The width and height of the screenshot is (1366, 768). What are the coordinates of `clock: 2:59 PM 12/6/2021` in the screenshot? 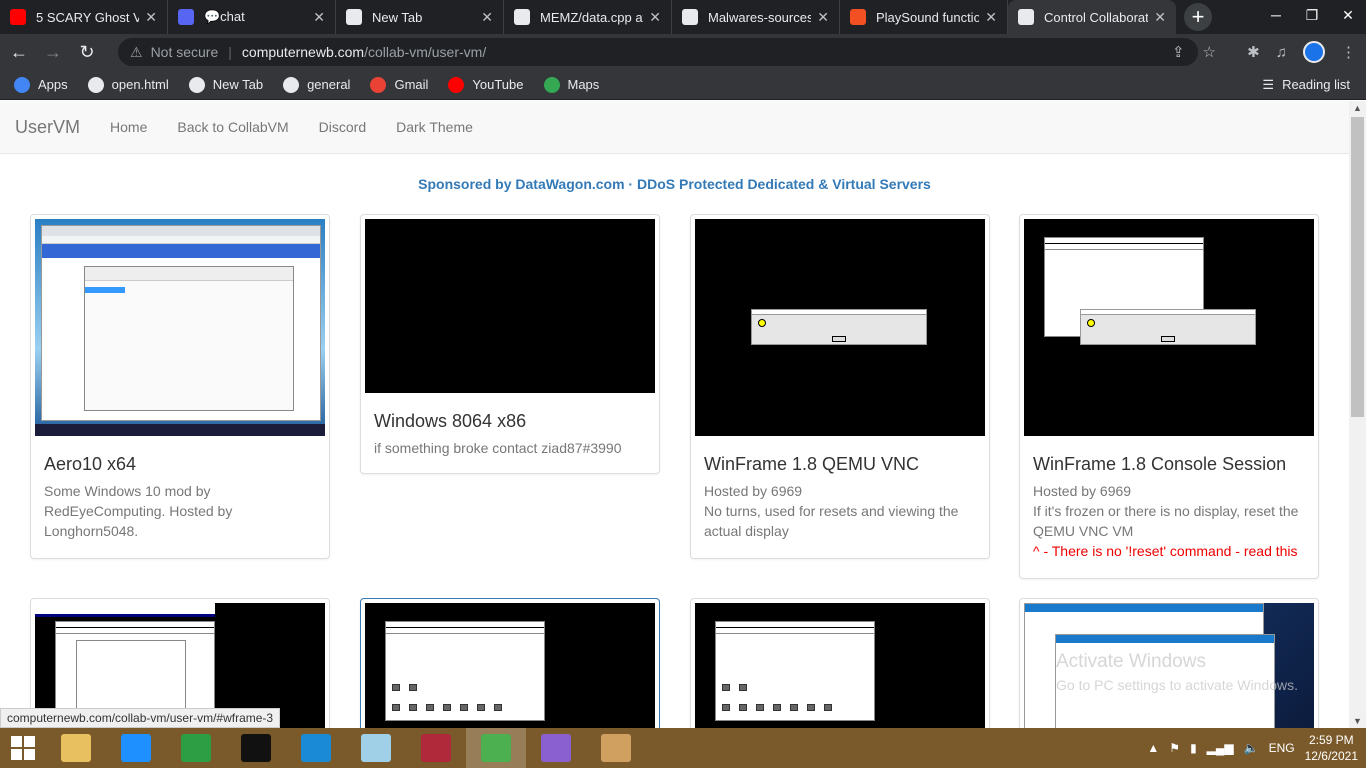 It's located at (1331, 748).